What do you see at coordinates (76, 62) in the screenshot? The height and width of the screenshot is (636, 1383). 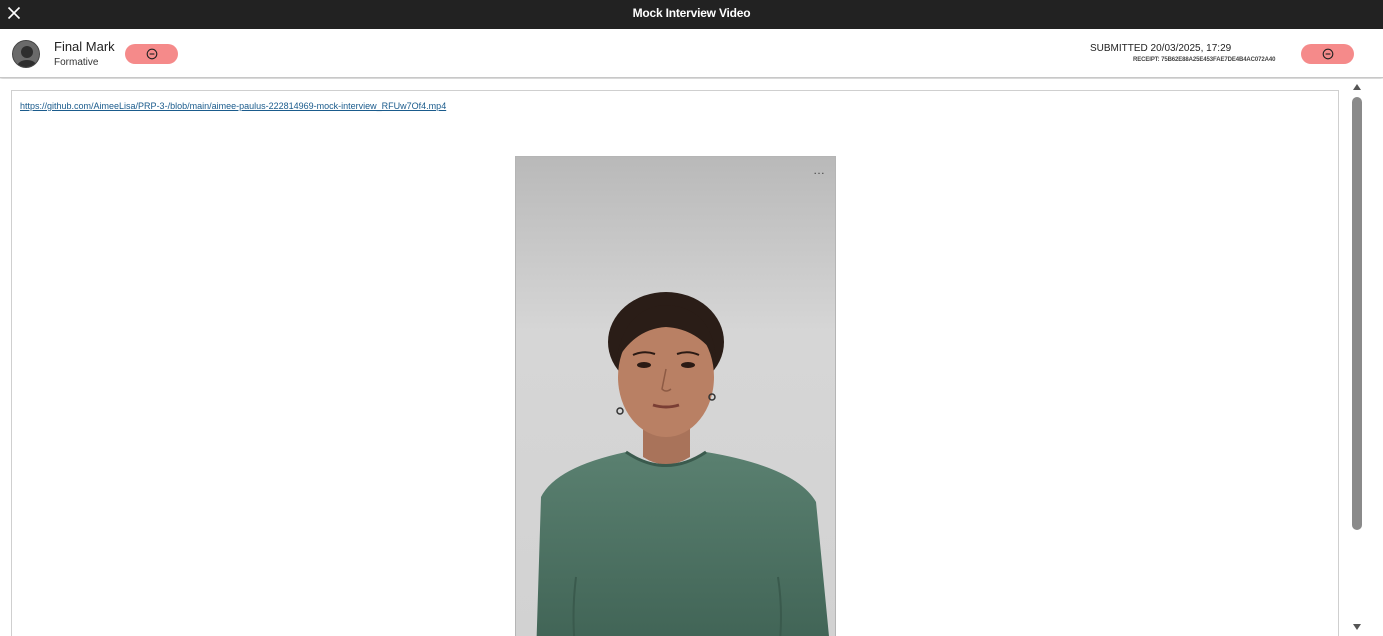 I see `formative-label: Formative` at bounding box center [76, 62].